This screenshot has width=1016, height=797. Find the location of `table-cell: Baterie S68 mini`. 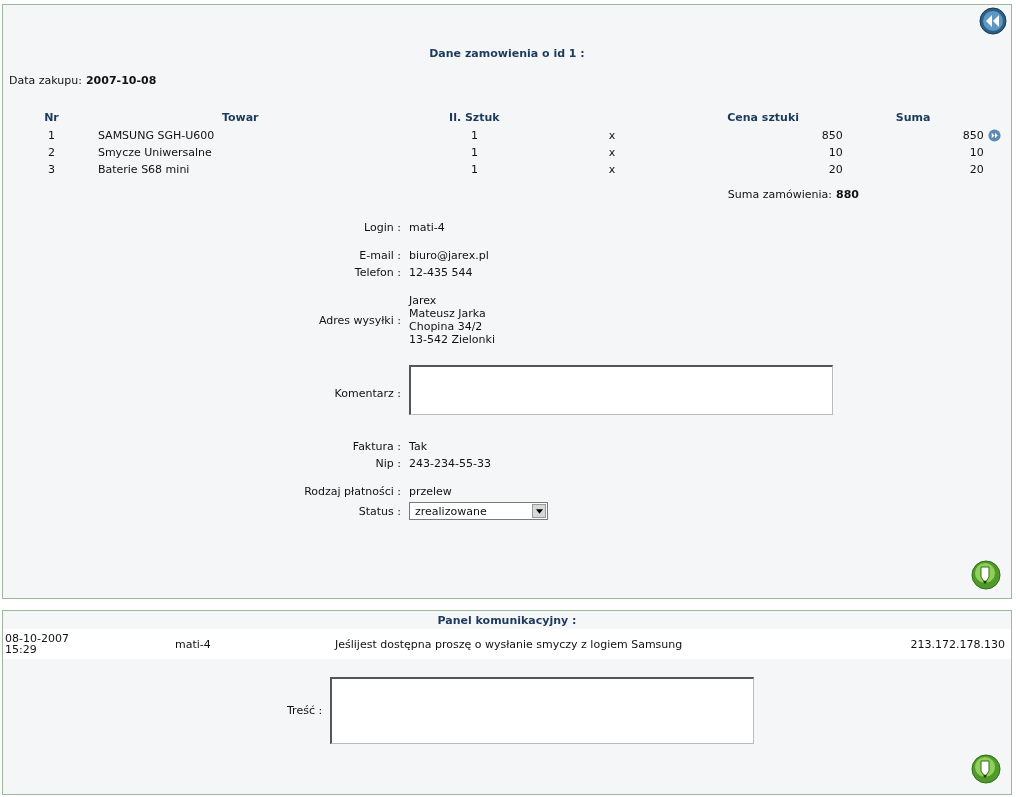

table-cell: Baterie S68 mini is located at coordinates (143, 169).